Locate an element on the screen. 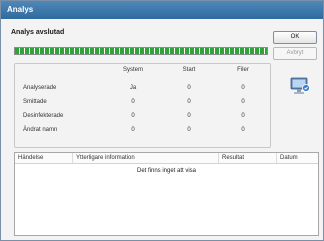 This screenshot has height=241, width=324. list-col-date: Datum is located at coordinates (297, 158).